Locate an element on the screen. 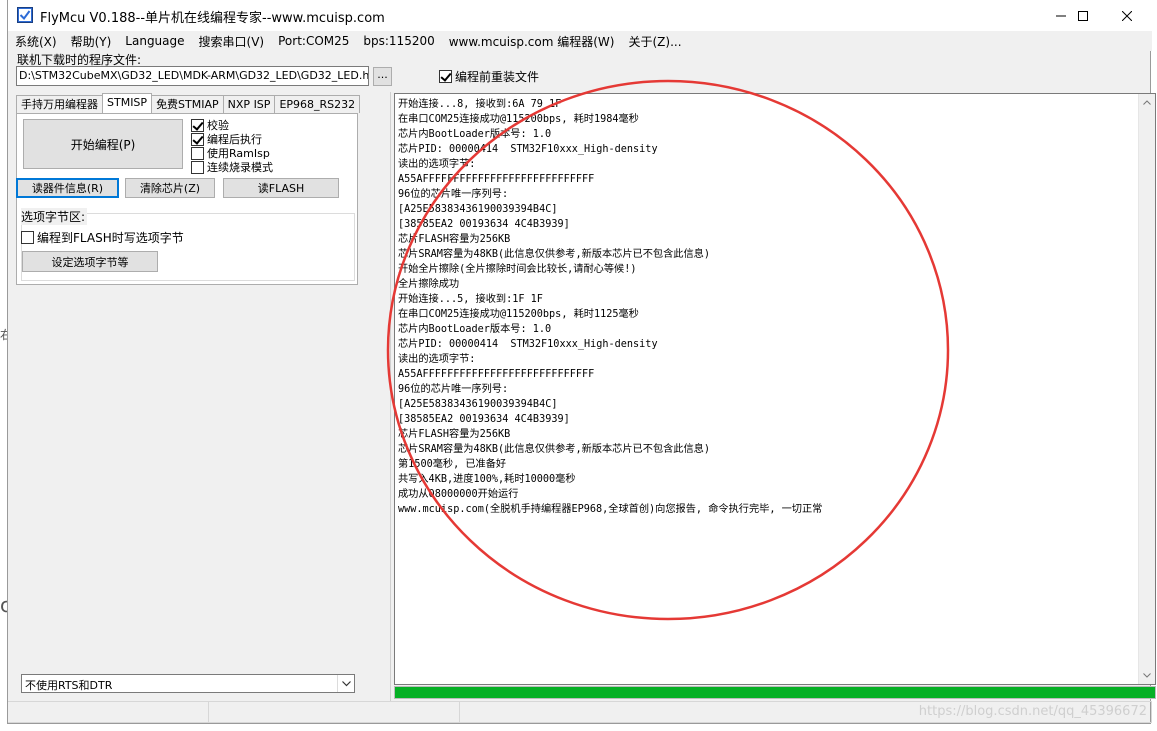  log-line: 成功从08000000开始运行 is located at coordinates (458, 494).